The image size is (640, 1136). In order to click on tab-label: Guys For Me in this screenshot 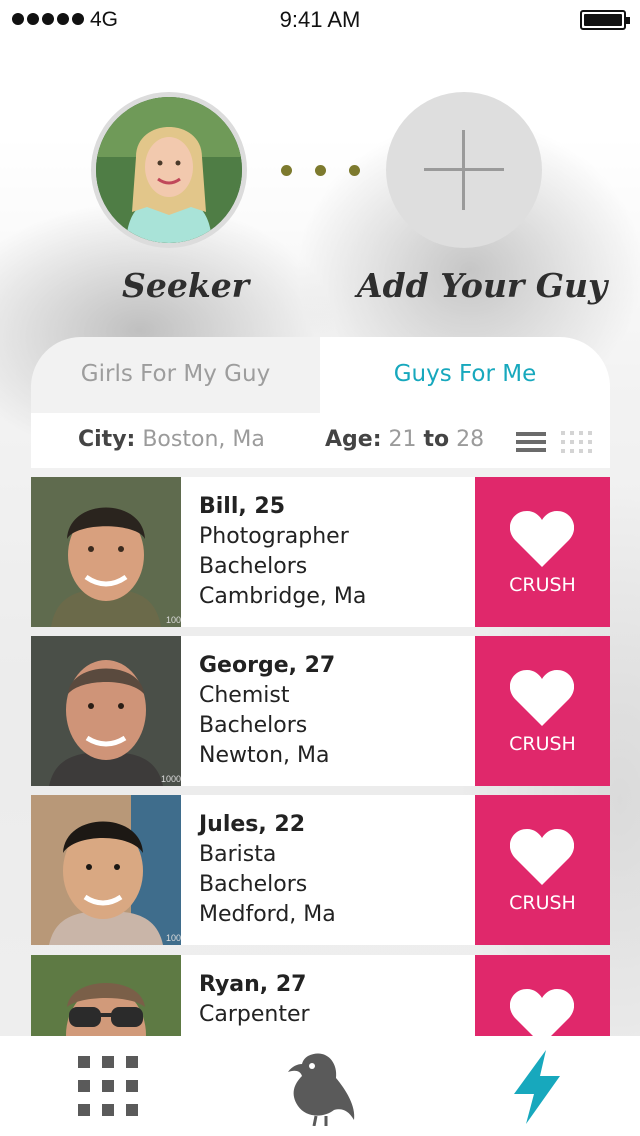, I will do `click(465, 374)`.